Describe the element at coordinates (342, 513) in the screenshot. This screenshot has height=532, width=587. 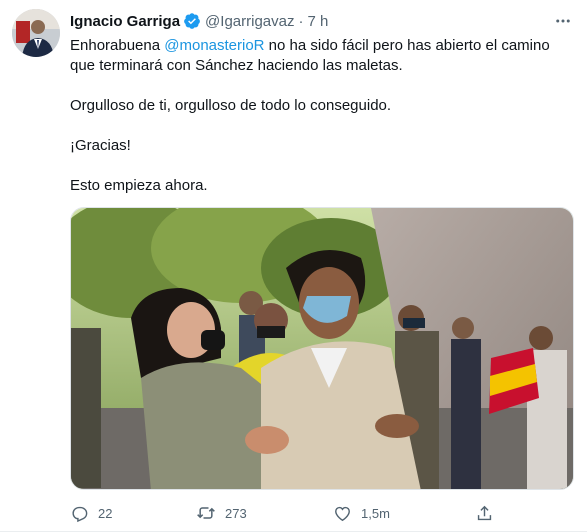
I see `heart-icon` at that location.